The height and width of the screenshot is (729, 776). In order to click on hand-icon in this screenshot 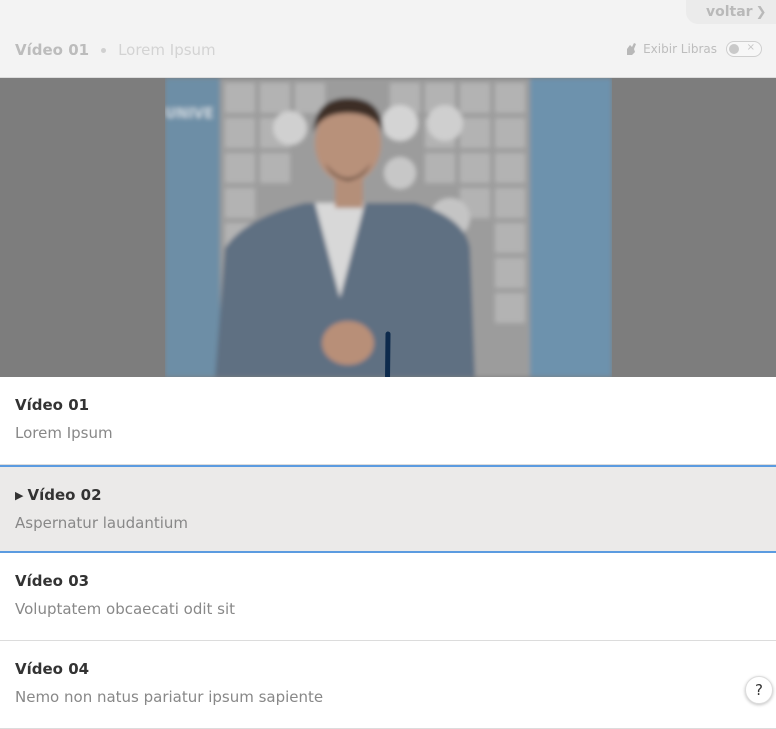, I will do `click(632, 49)`.